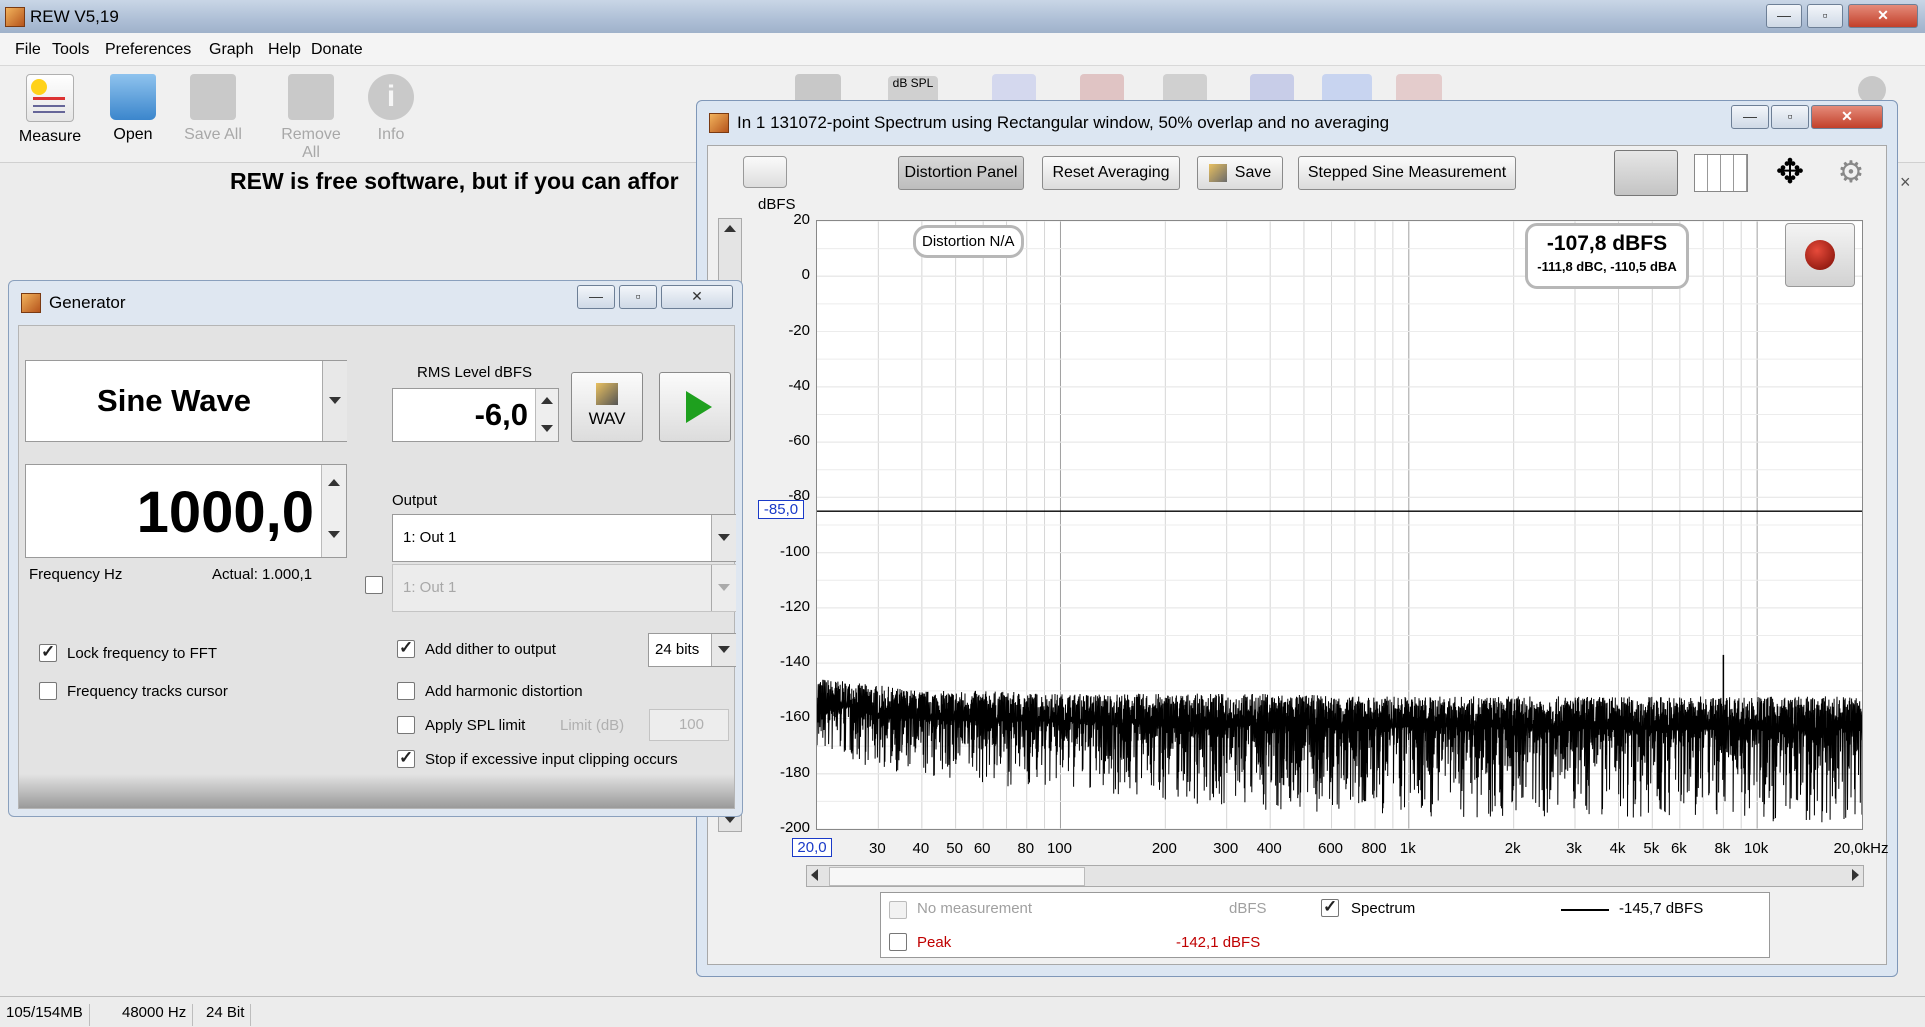 Image resolution: width=1925 pixels, height=1027 pixels. Describe the element at coordinates (638, 297) in the screenshot. I see `generator-maximize-button: ▫` at that location.